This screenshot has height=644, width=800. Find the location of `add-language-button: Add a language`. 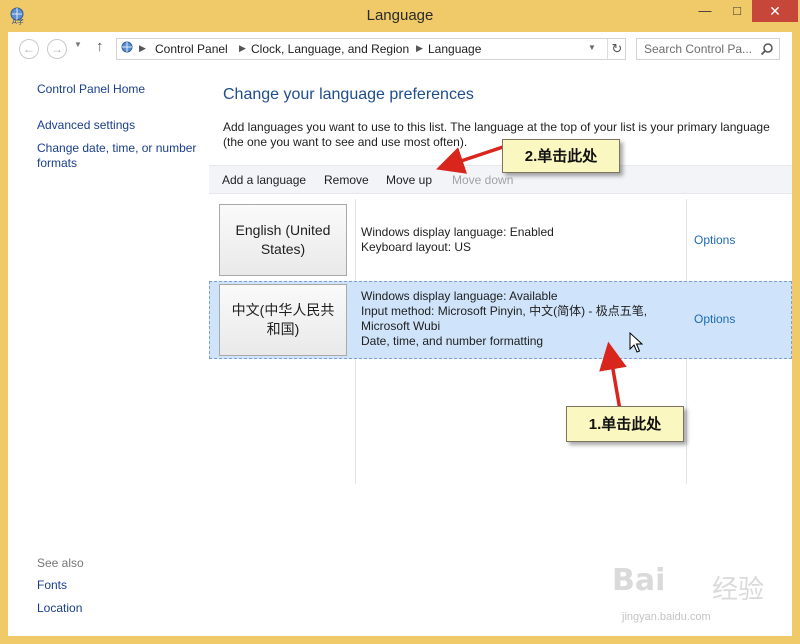

add-language-button: Add a language is located at coordinates (264, 180).